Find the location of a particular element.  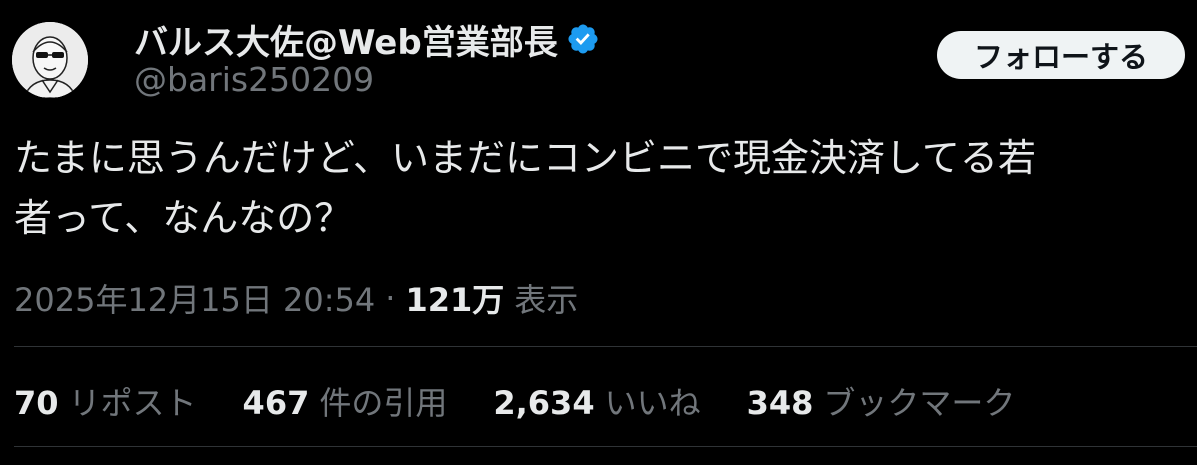

avatar-illustration is located at coordinates (50, 60).